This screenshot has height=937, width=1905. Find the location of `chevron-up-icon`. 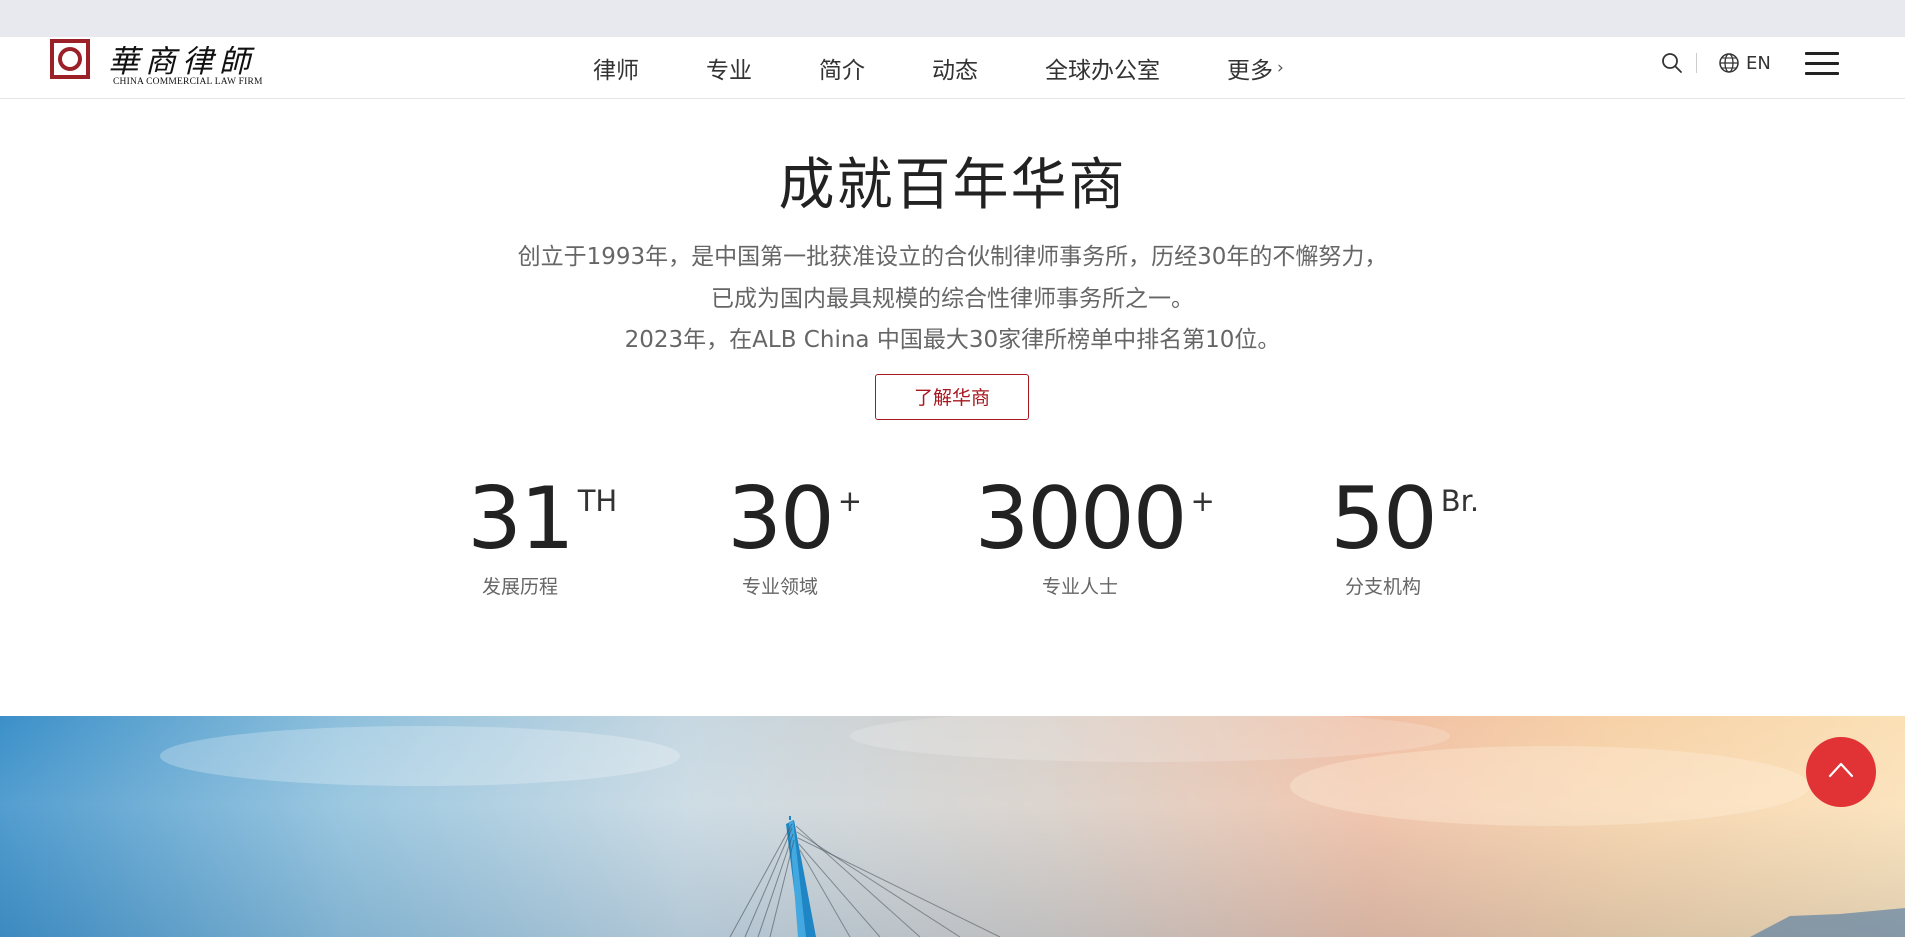

chevron-up-icon is located at coordinates (1841, 770).